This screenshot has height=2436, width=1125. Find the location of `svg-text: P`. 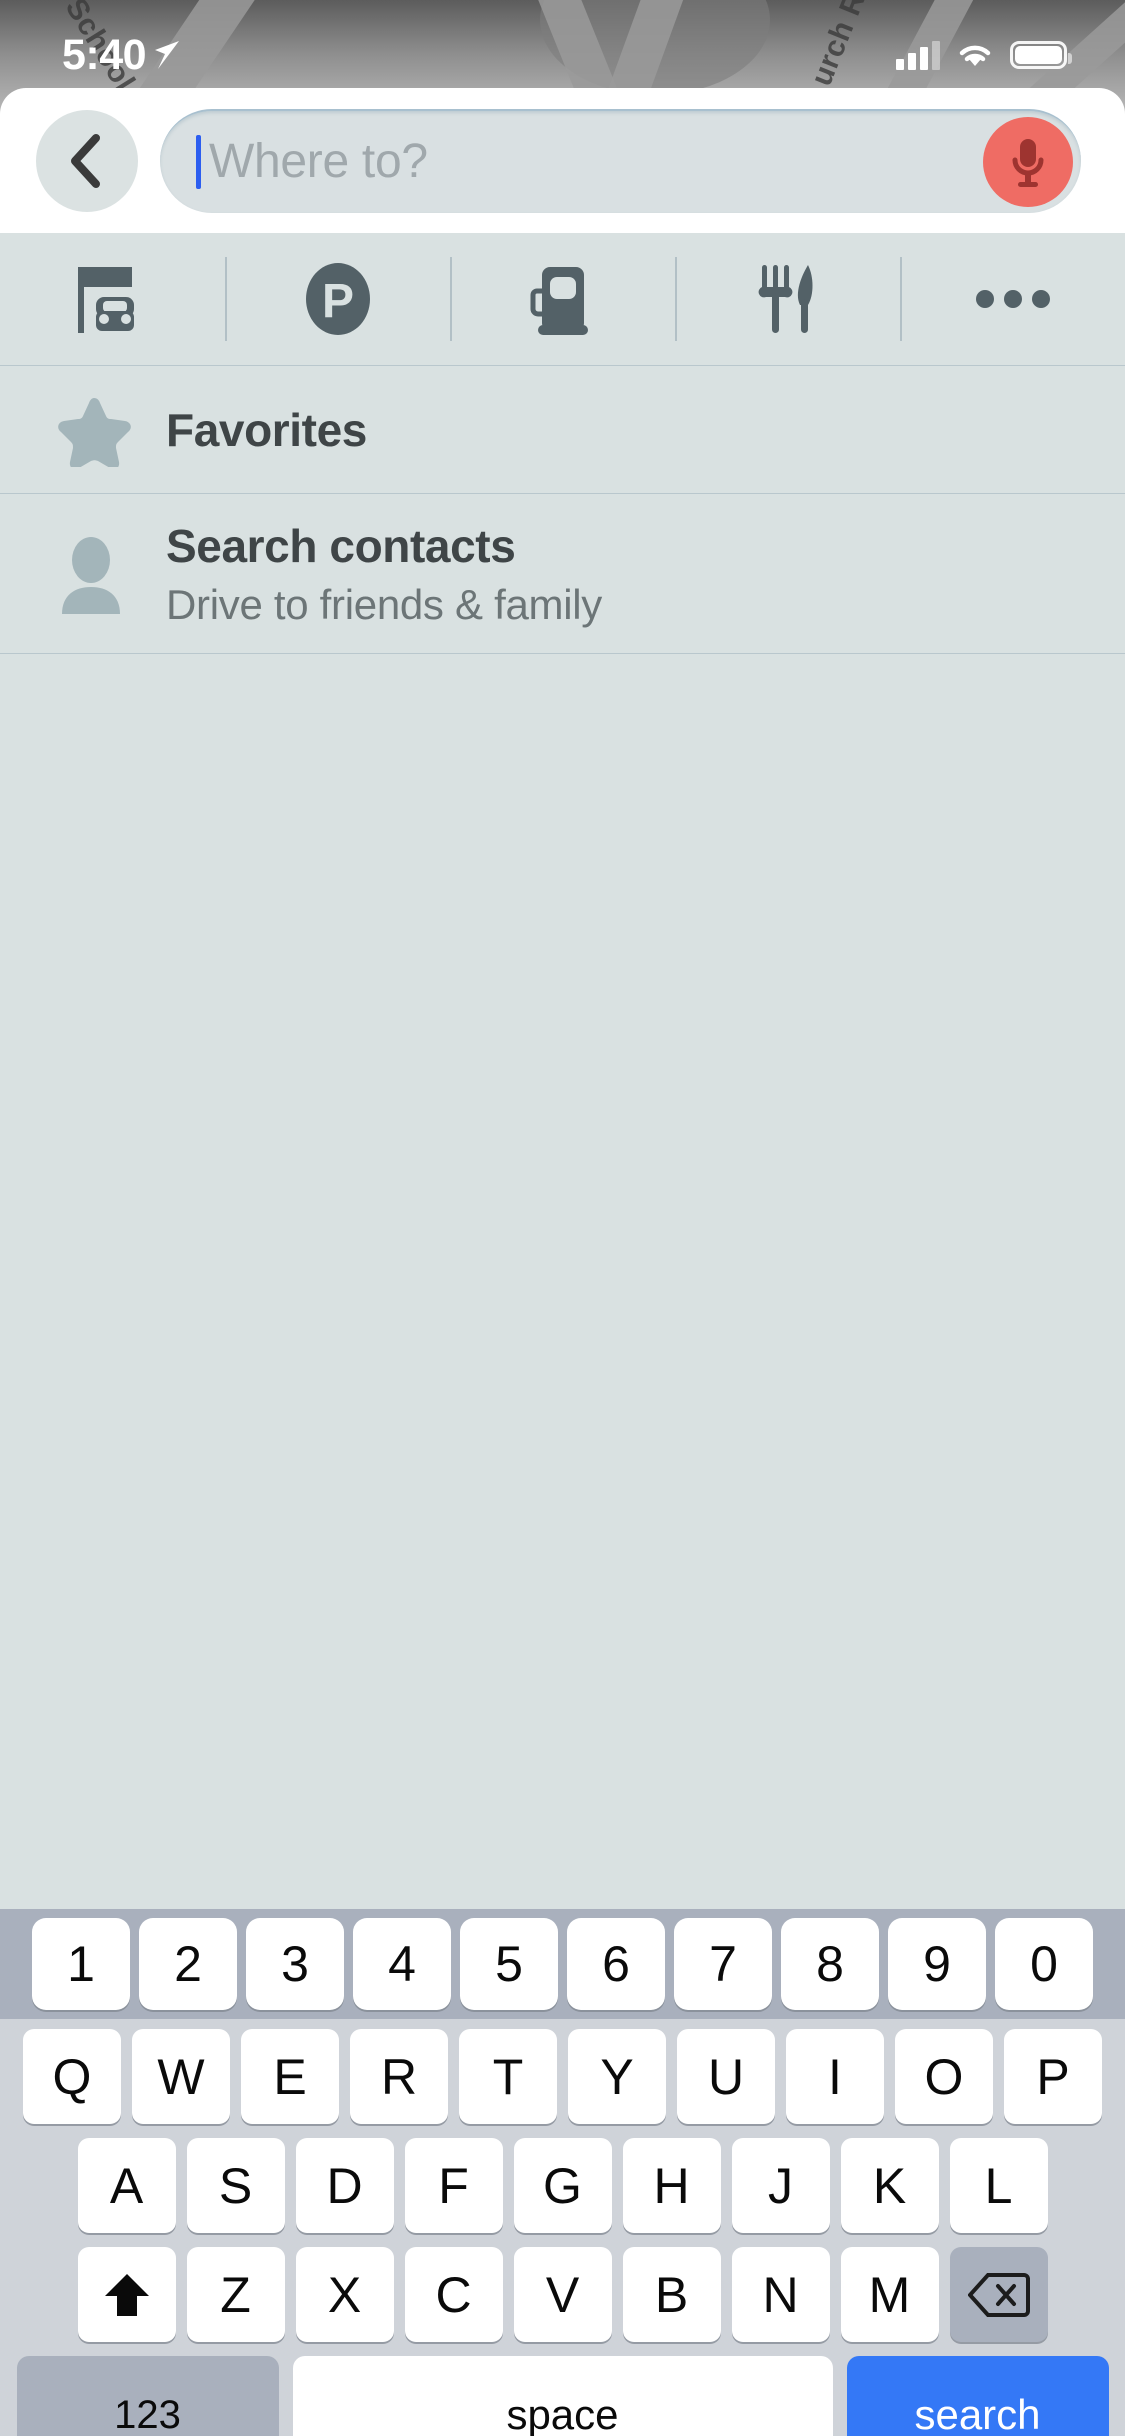

svg-text: P is located at coordinates (337, 301).